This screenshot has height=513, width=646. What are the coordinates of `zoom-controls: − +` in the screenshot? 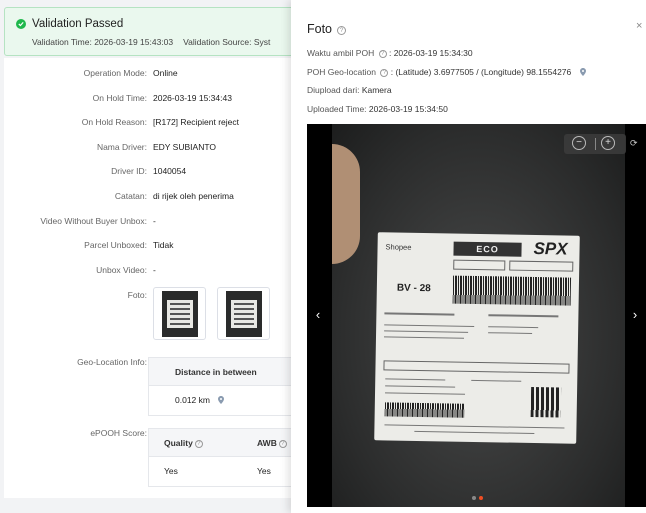 It's located at (595, 144).